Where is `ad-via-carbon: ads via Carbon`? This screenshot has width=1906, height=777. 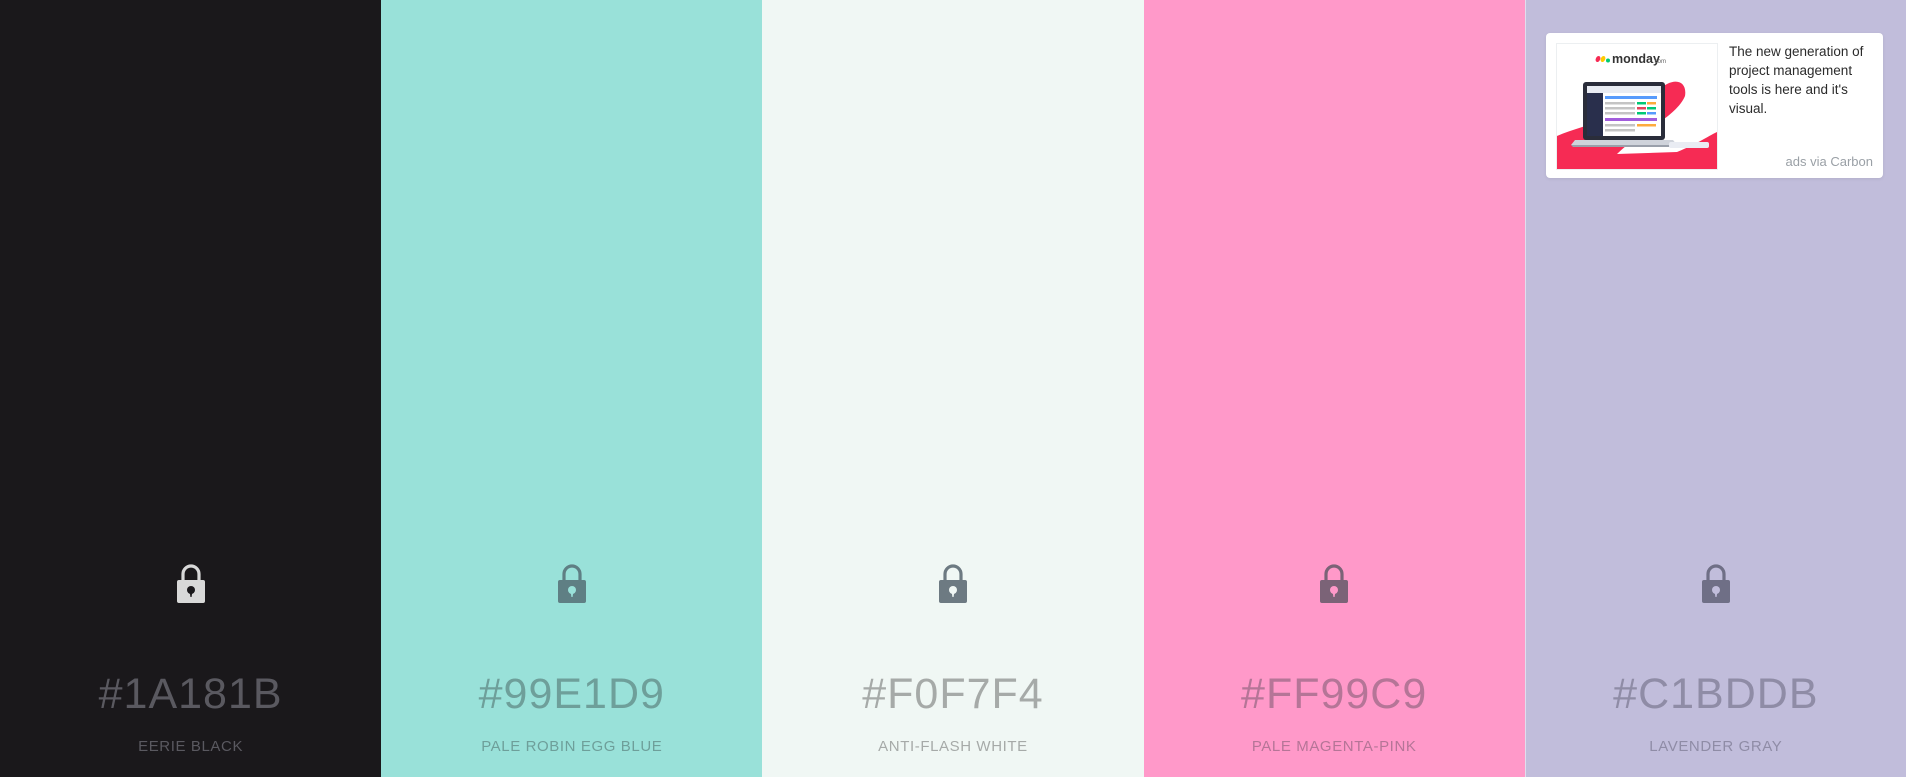
ad-via-carbon: ads via Carbon is located at coordinates (1829, 162).